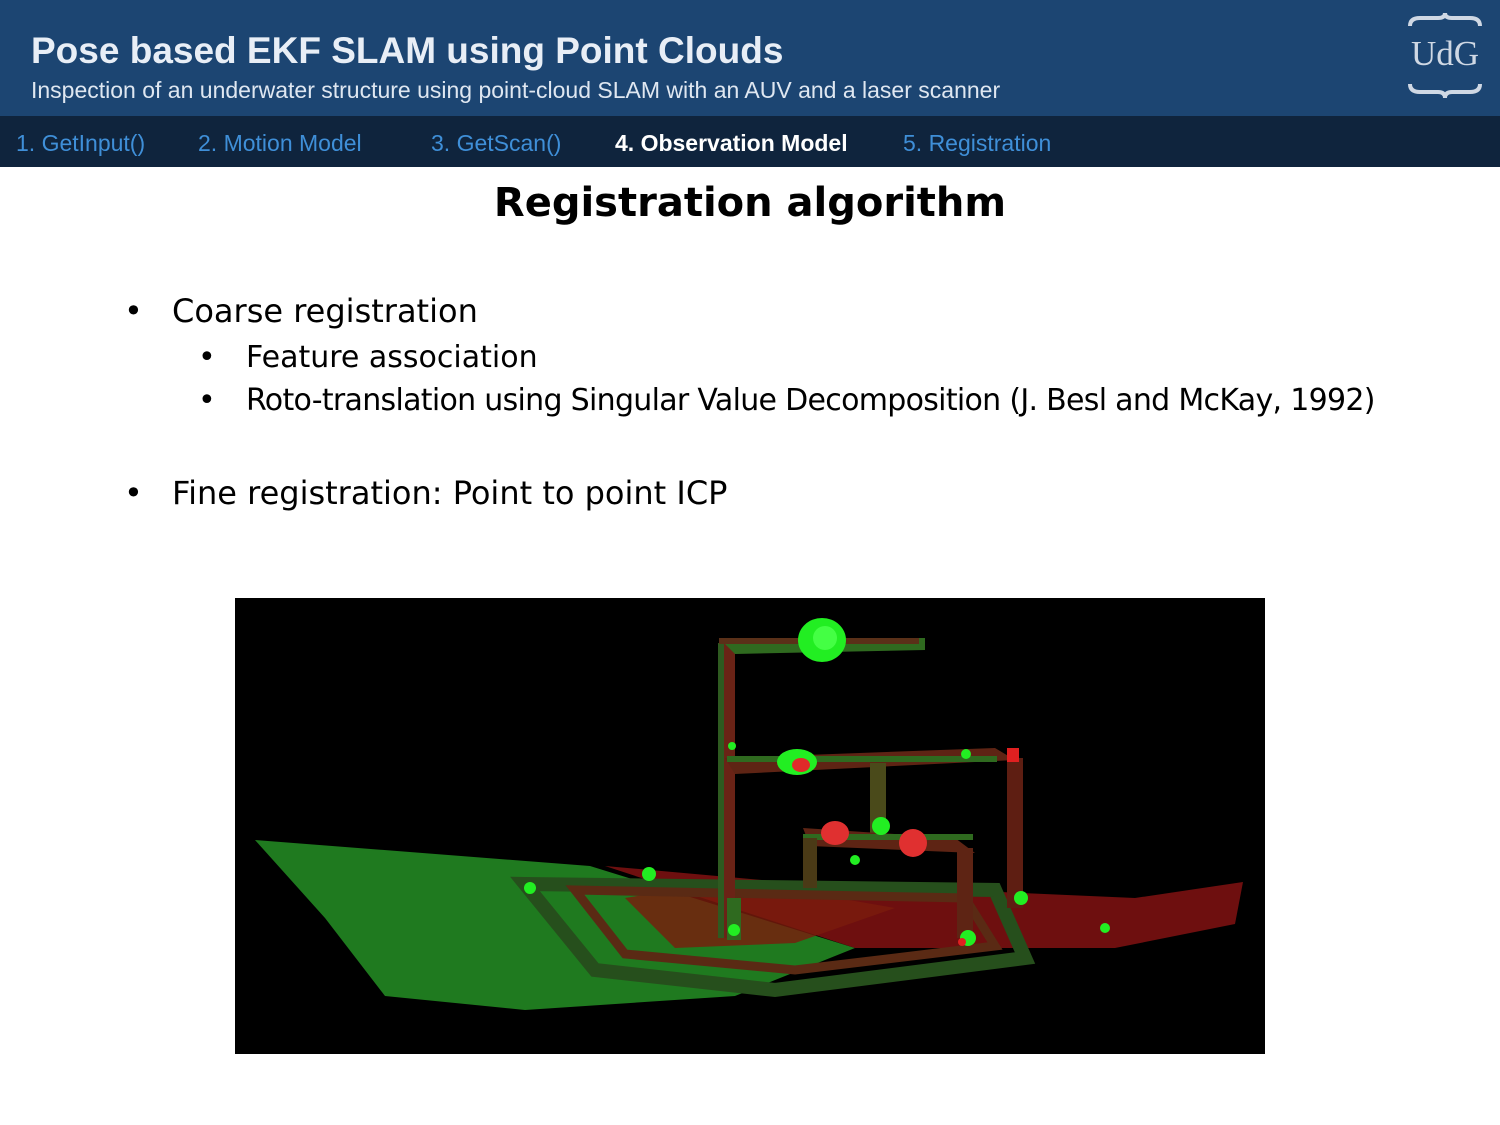 This screenshot has width=1500, height=1125. Describe the element at coordinates (325, 311) in the screenshot. I see `bullet-text: Coarse registration` at that location.